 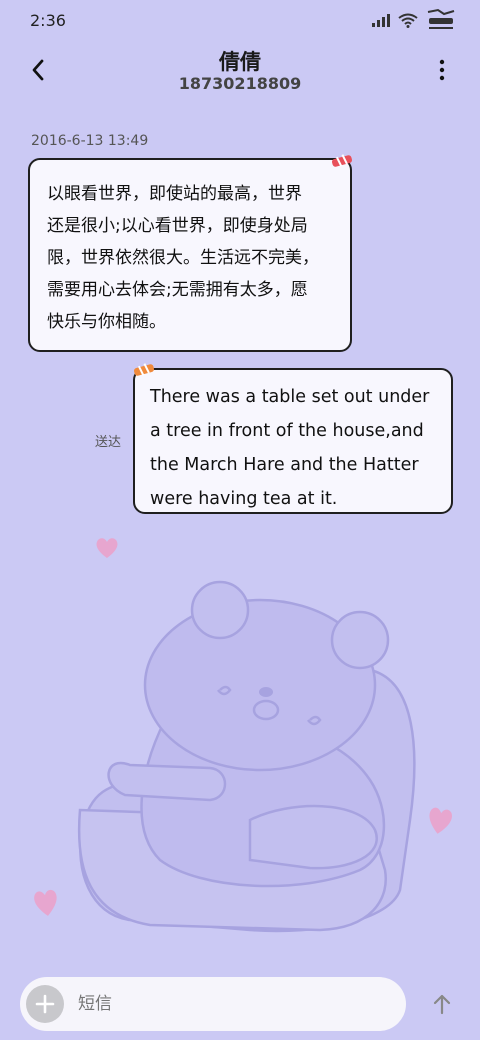 What do you see at coordinates (177, 290) in the screenshot?
I see `message-line: 需要用心去体会;无需拥有太多，愿` at bounding box center [177, 290].